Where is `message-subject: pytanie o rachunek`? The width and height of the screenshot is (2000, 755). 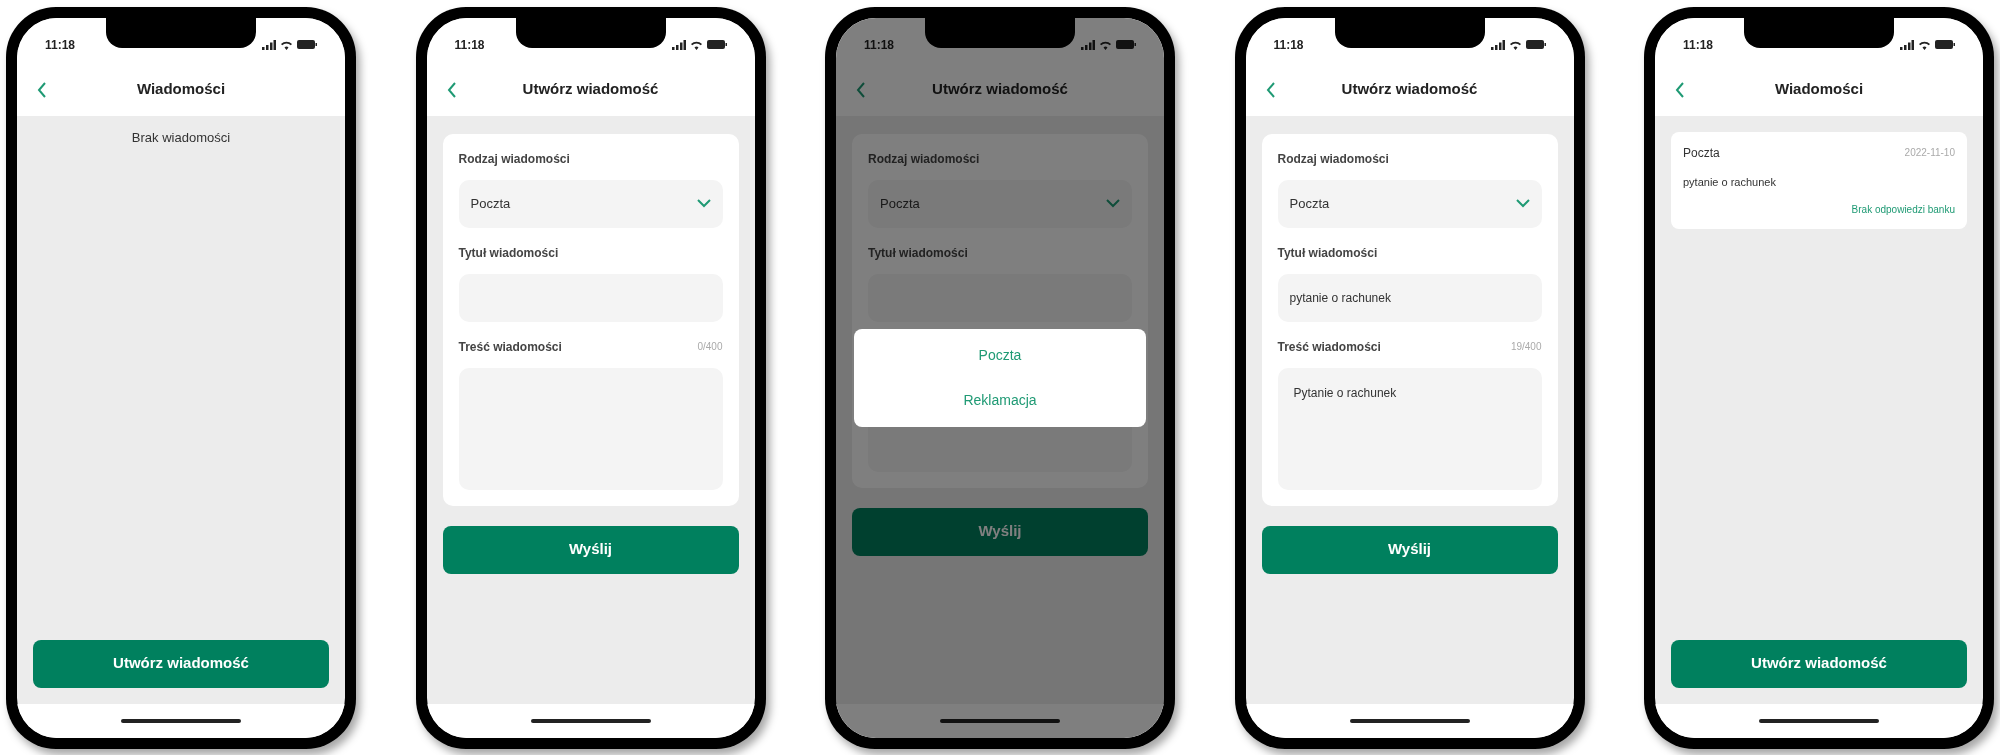 message-subject: pytanie o rachunek is located at coordinates (1730, 182).